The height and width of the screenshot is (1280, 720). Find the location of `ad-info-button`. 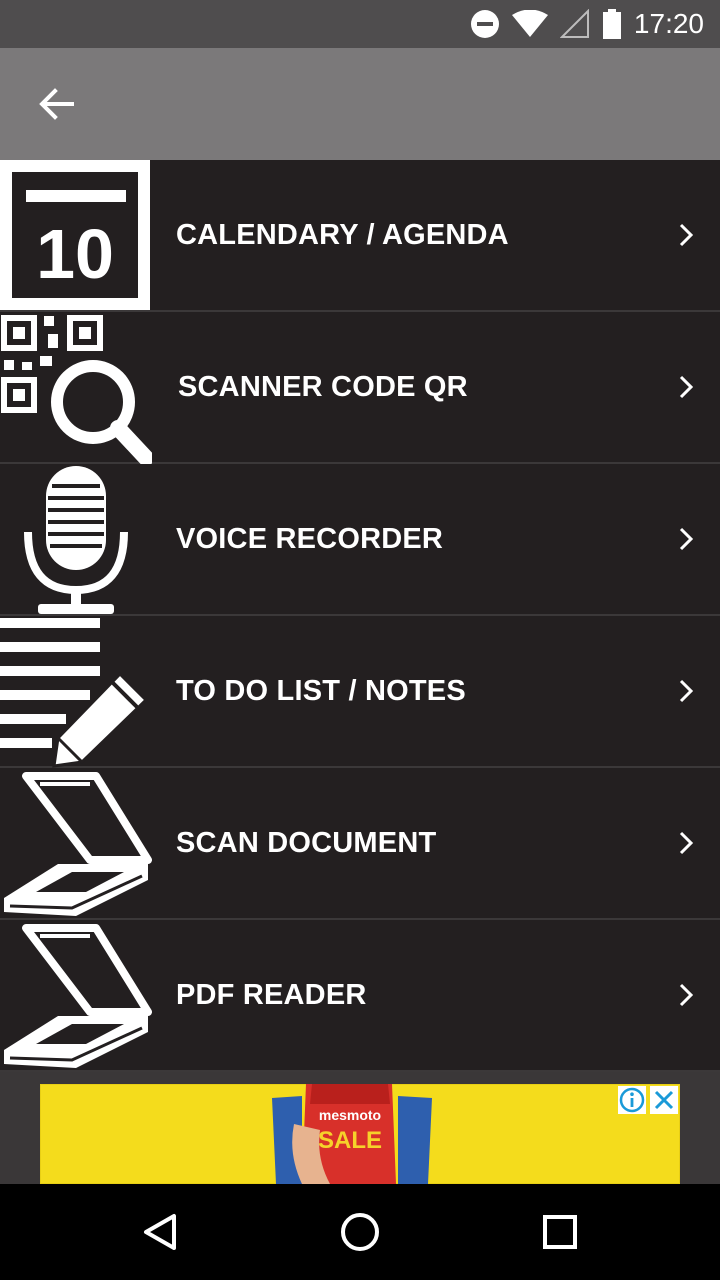

ad-info-button is located at coordinates (632, 1100).